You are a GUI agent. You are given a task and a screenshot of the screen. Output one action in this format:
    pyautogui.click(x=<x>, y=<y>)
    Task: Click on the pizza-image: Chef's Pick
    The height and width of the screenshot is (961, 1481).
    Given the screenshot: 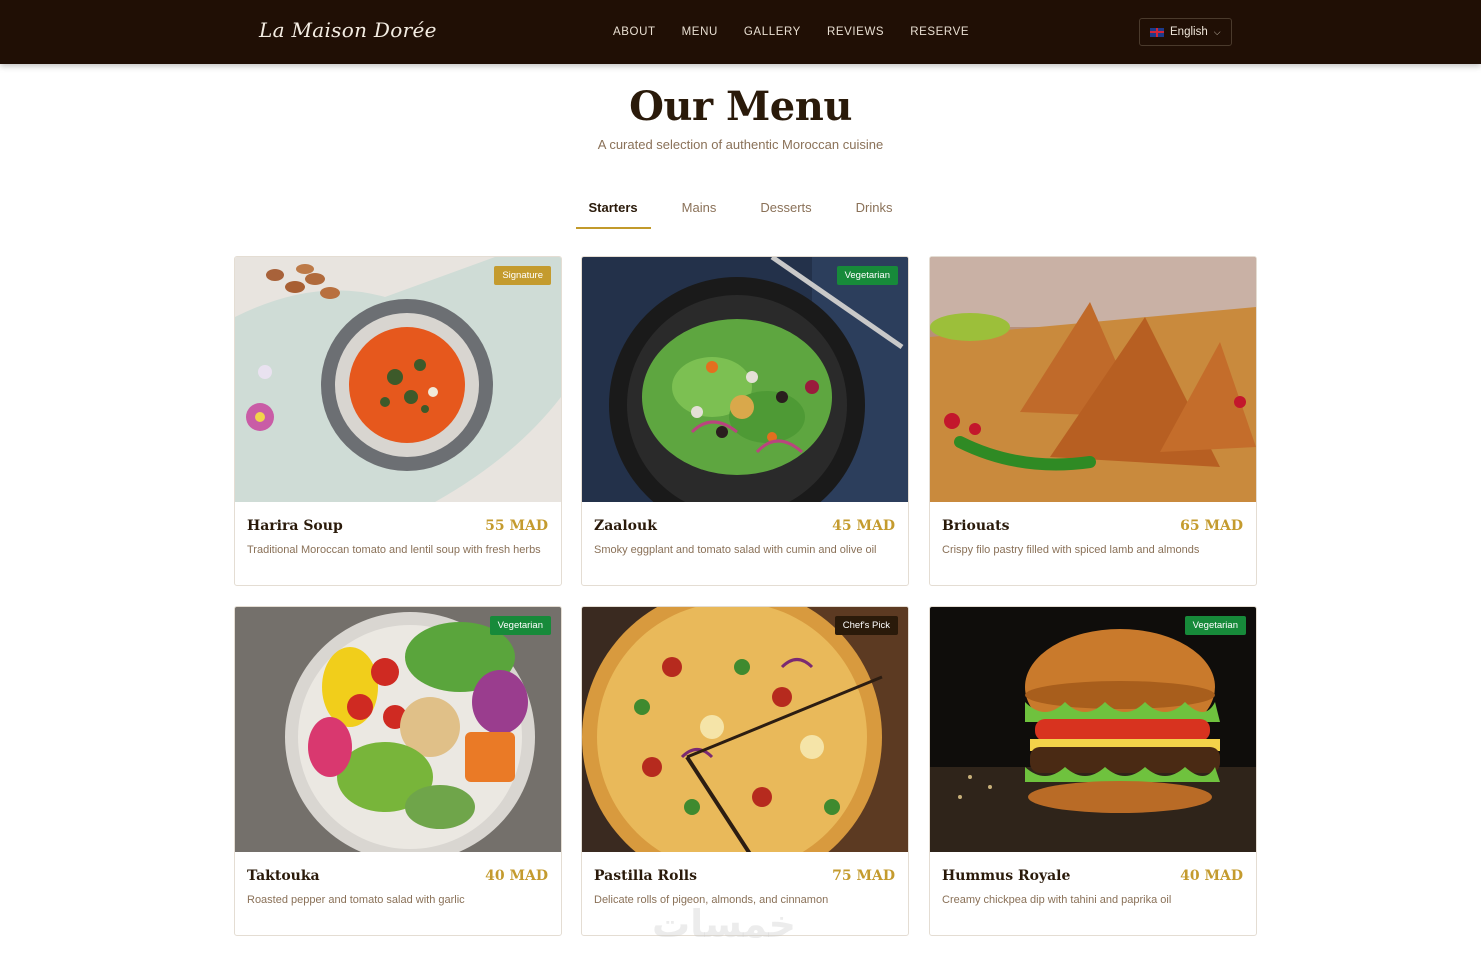 What is the action you would take?
    pyautogui.click(x=745, y=729)
    